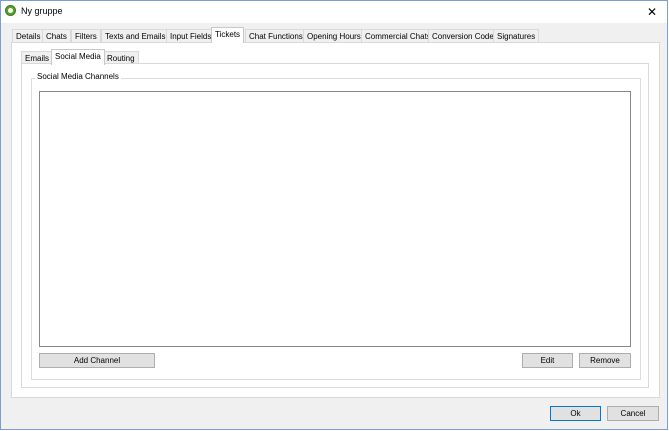 This screenshot has width=669, height=431. I want to click on tab-signatures: Signatures, so click(516, 36).